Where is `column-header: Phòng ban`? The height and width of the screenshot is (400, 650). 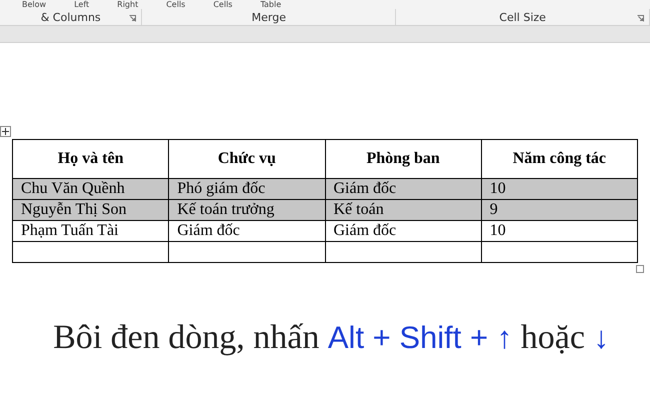 column-header: Phòng ban is located at coordinates (403, 159).